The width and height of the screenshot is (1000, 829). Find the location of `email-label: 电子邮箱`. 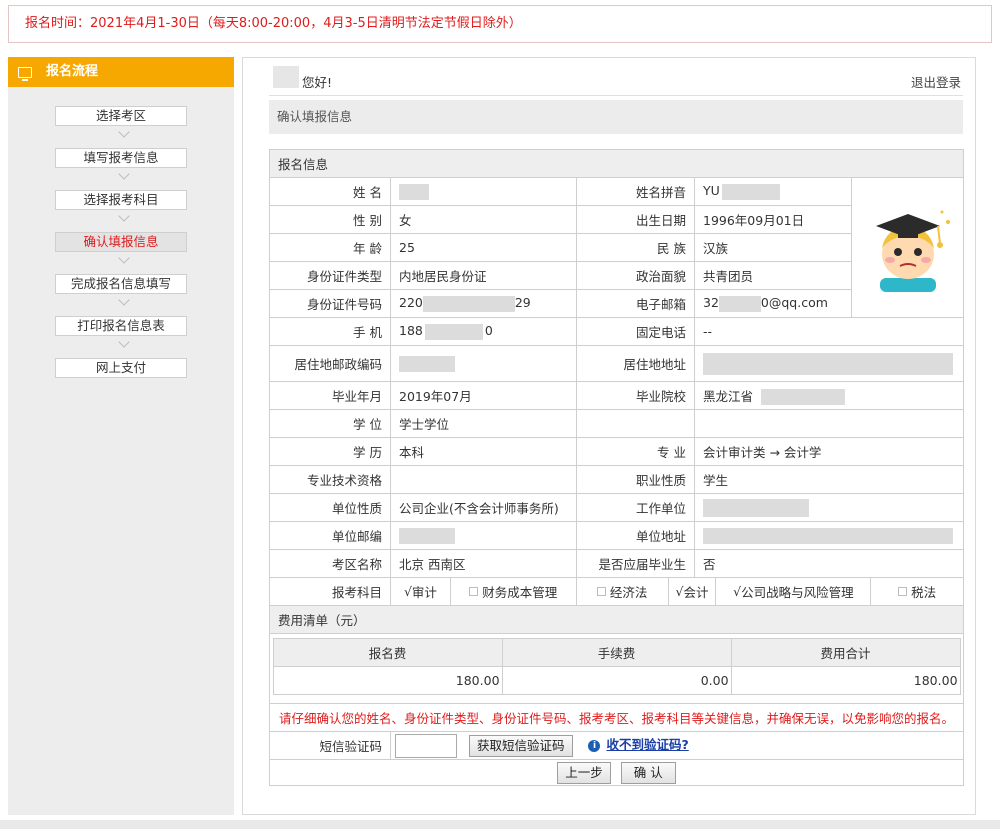

email-label: 电子邮箱 is located at coordinates (635, 303).